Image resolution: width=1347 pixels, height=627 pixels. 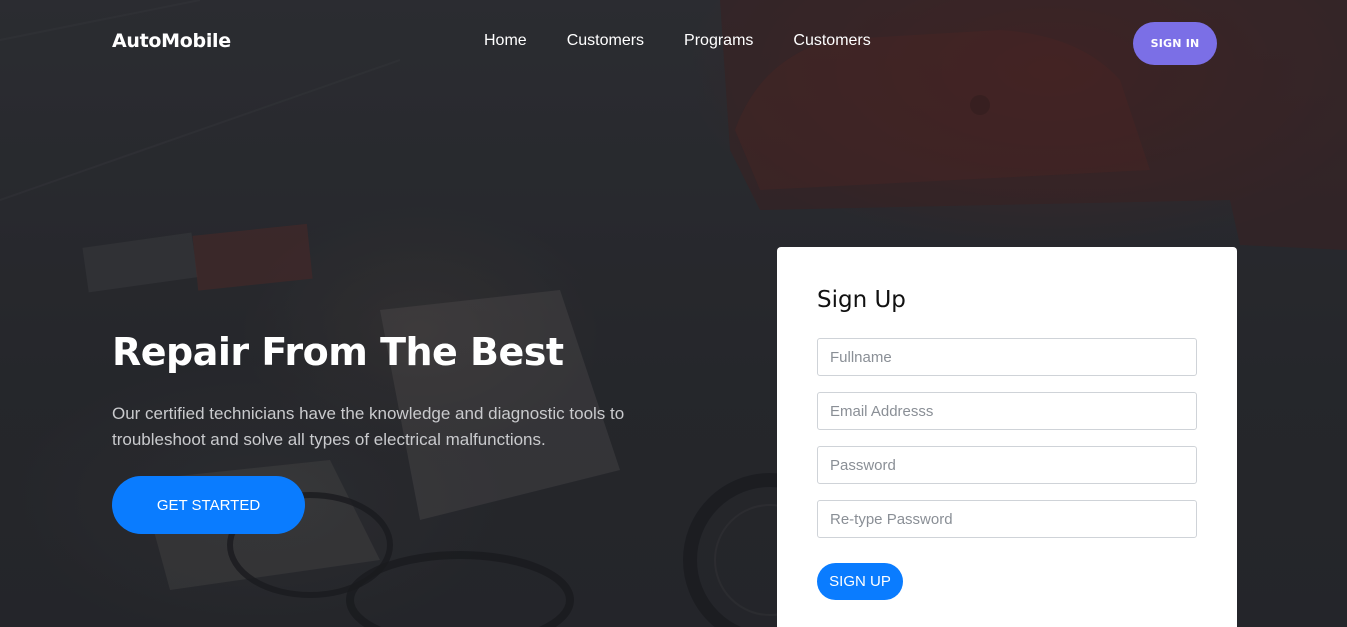 I want to click on nav-link-customers-2: Customers, so click(x=831, y=41).